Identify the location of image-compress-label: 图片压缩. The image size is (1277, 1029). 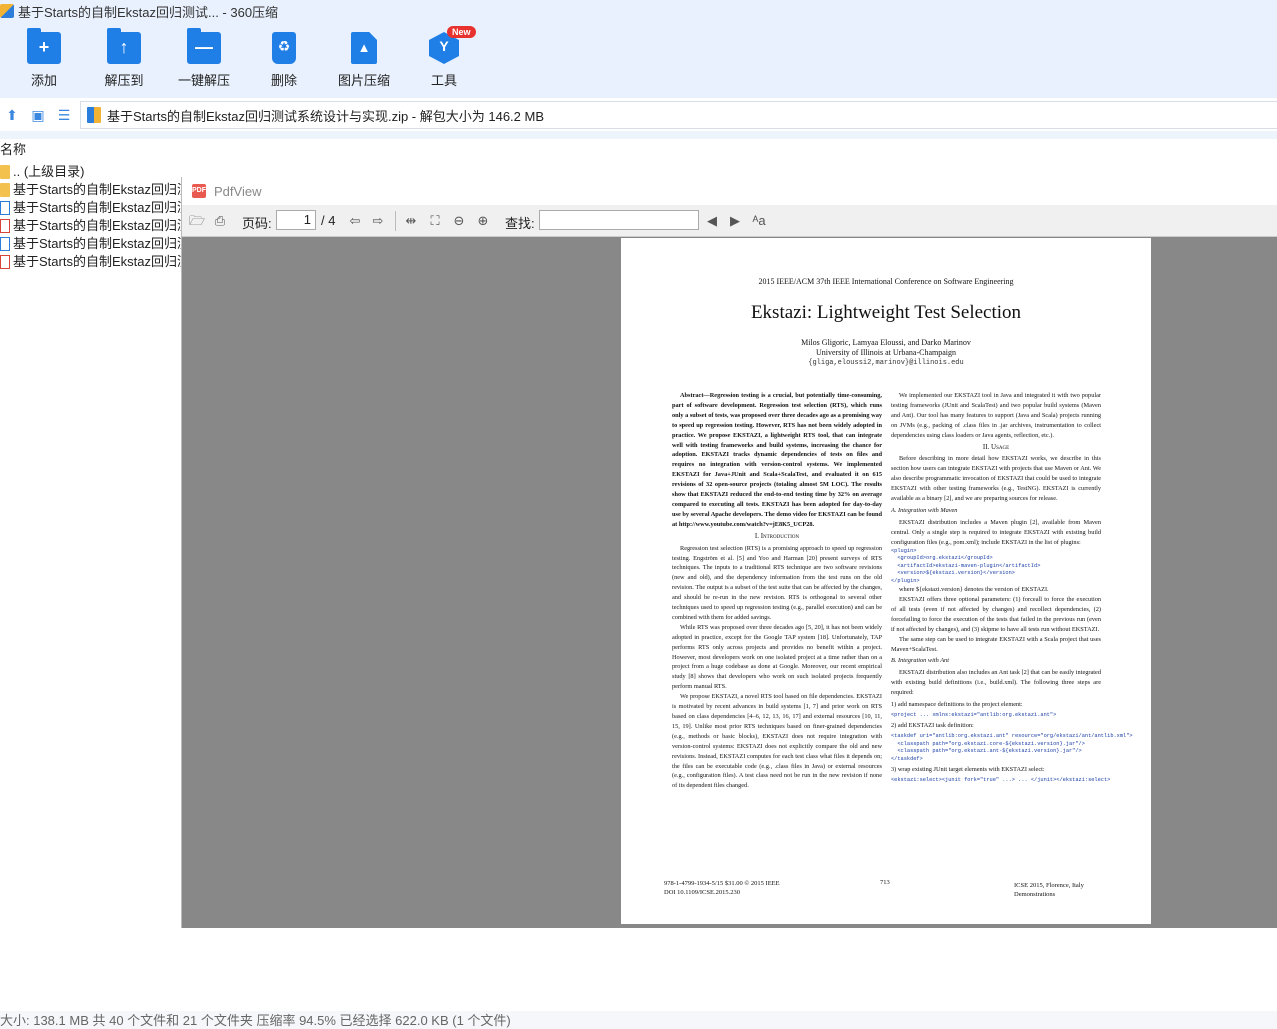
(363, 80).